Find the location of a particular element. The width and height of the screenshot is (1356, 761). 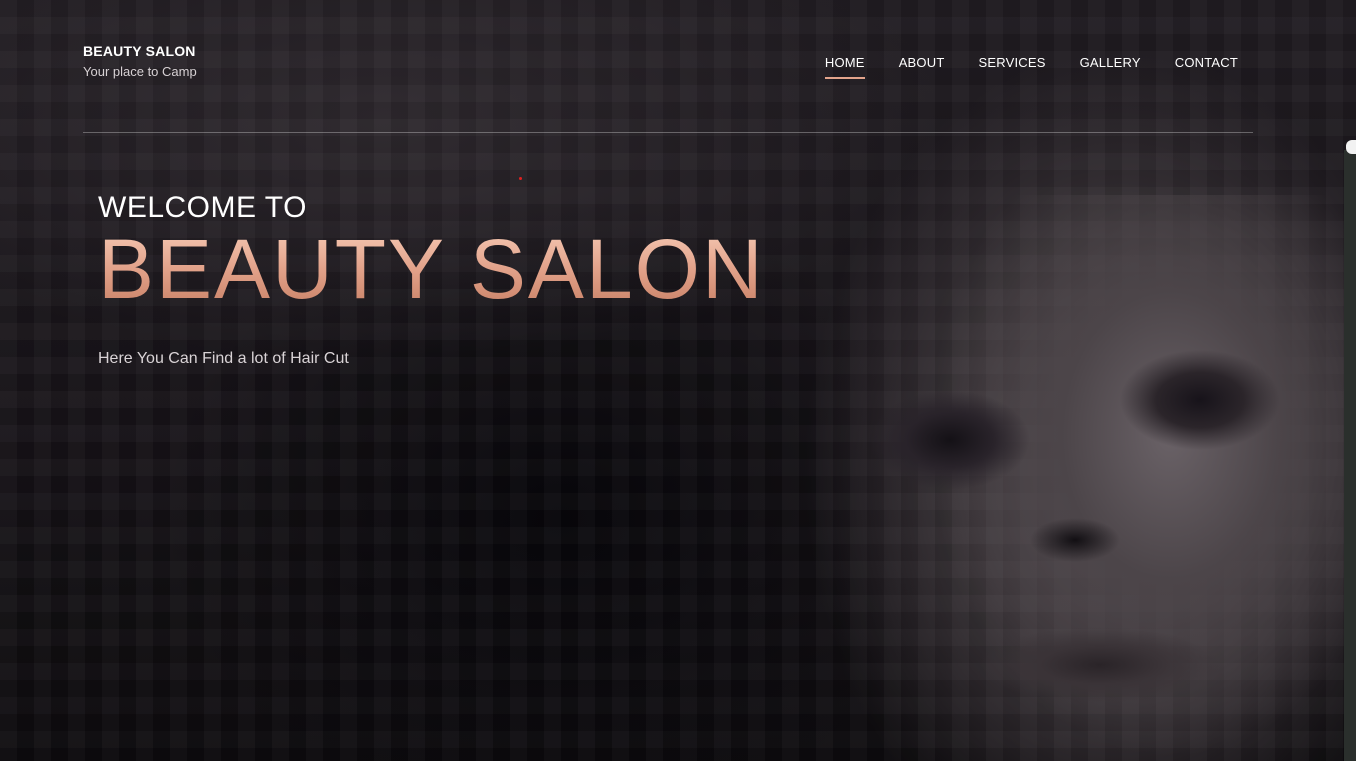

face-nose is located at coordinates (1075, 540).